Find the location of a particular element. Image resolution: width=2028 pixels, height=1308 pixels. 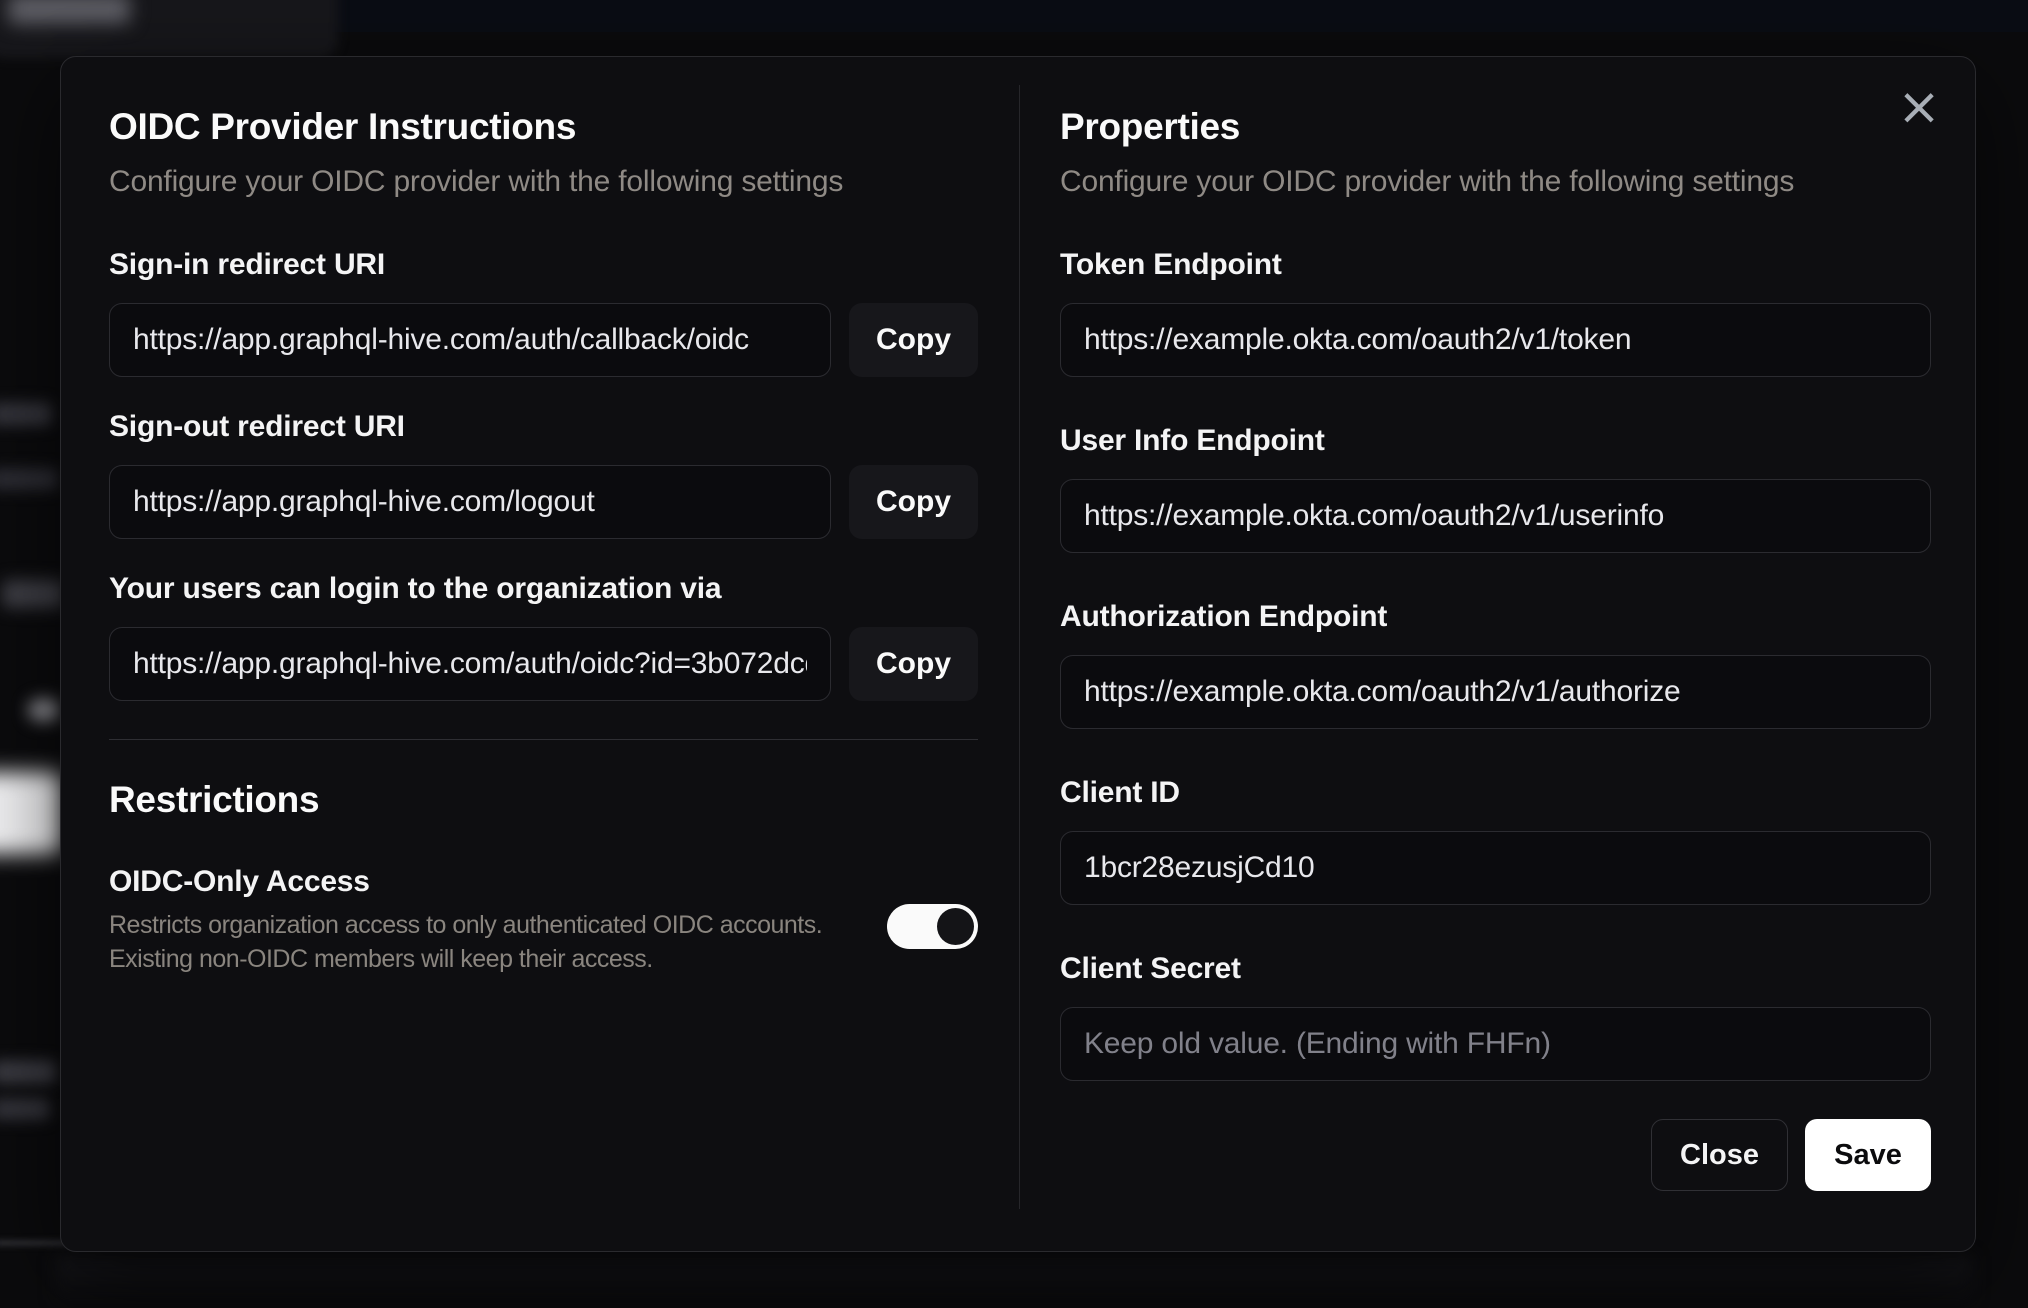

client-id-input is located at coordinates (1495, 868).